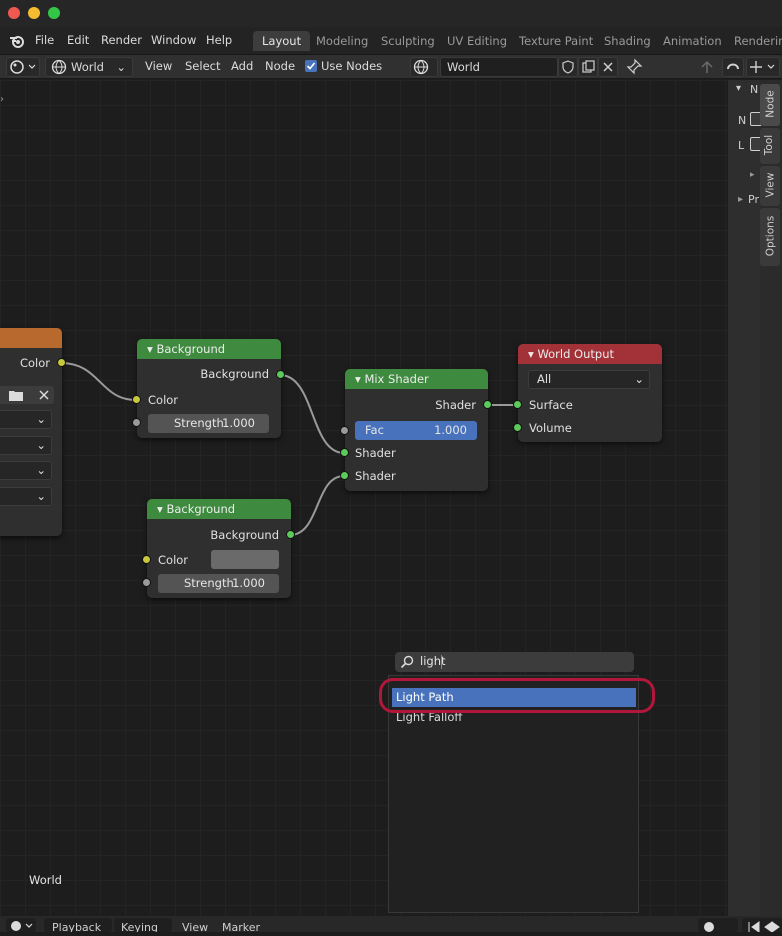 This screenshot has height=936, width=782. What do you see at coordinates (407, 663) in the screenshot?
I see `search-icon` at bounding box center [407, 663].